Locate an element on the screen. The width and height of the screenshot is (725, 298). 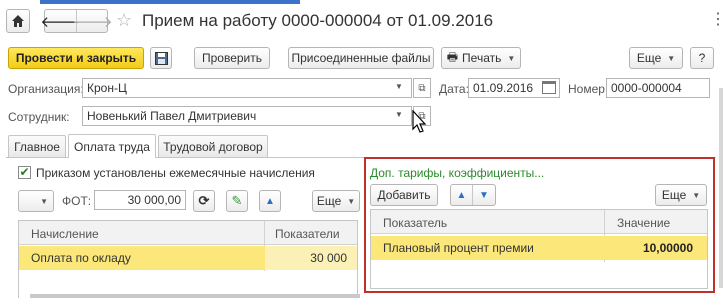
post-and-close-button: Провести и закрыть is located at coordinates (76, 58).